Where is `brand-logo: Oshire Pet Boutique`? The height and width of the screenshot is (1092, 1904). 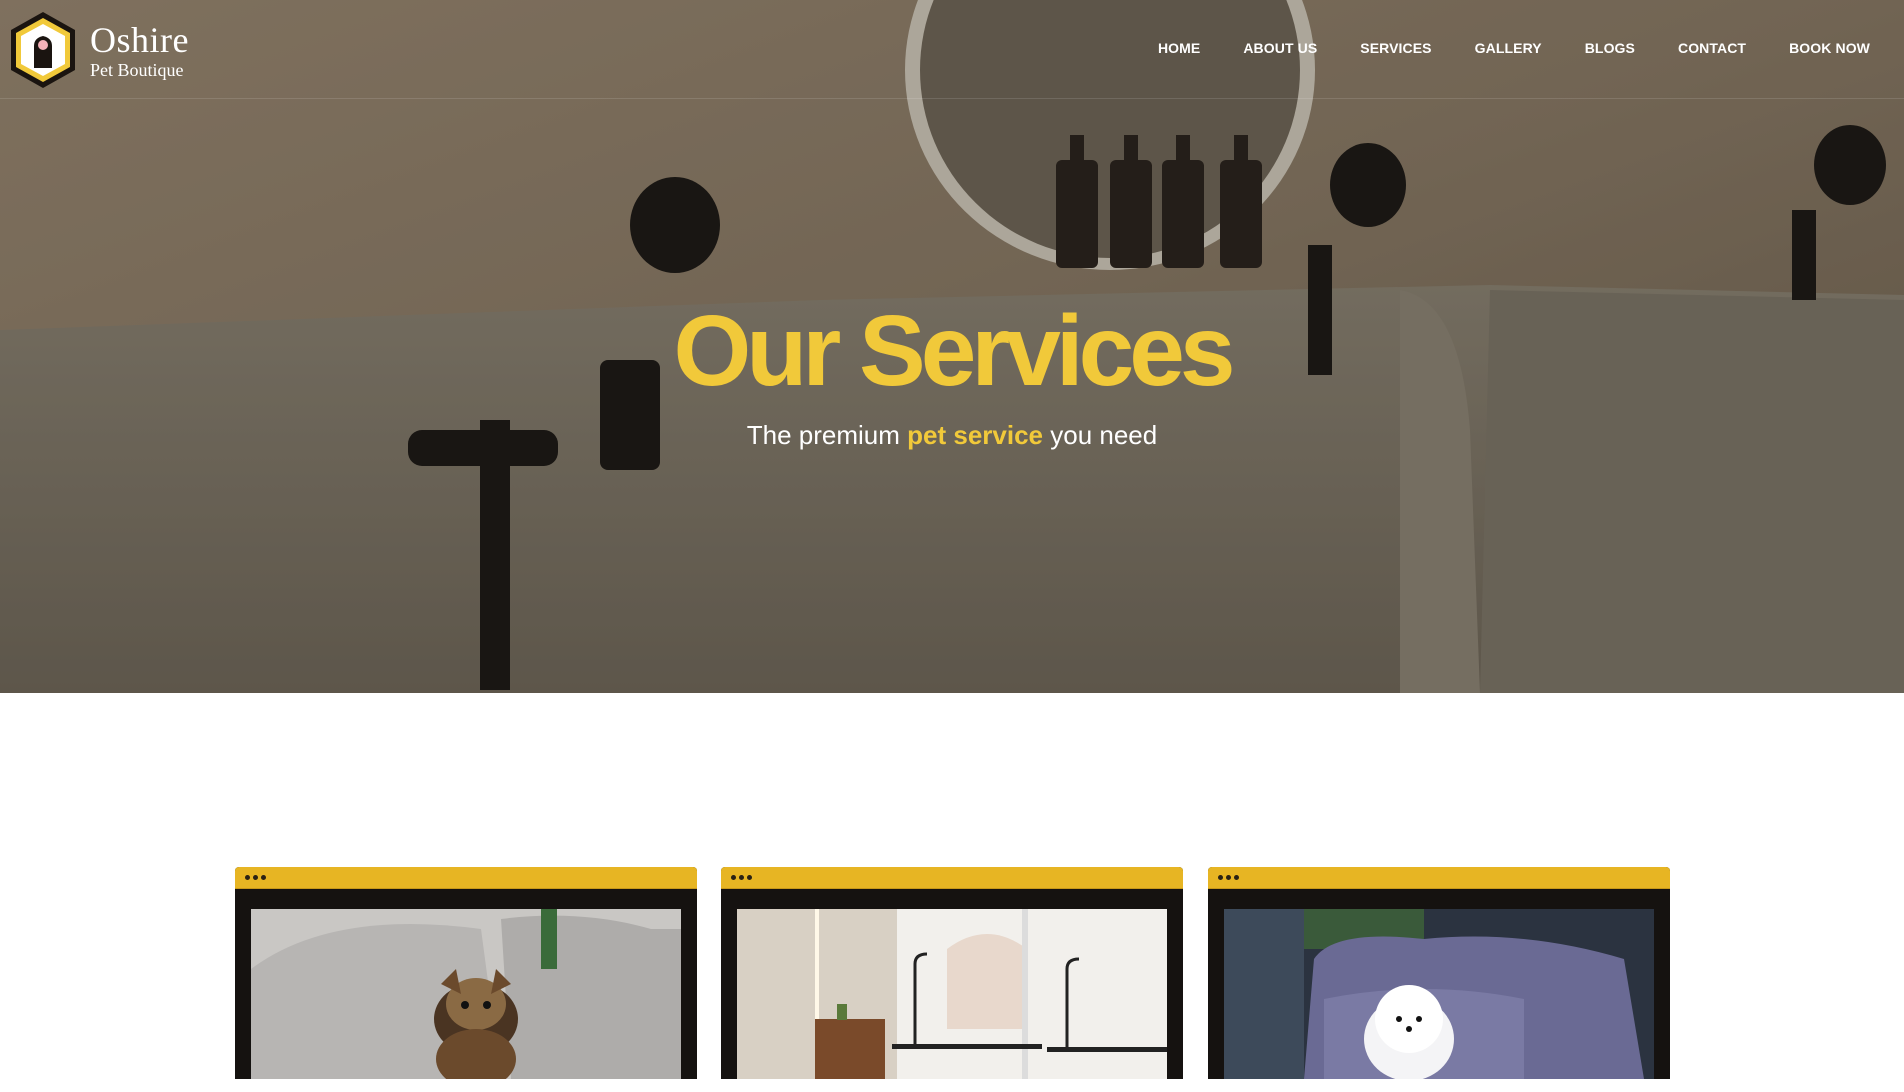
brand-logo: Oshire Pet Boutique is located at coordinates (98, 50).